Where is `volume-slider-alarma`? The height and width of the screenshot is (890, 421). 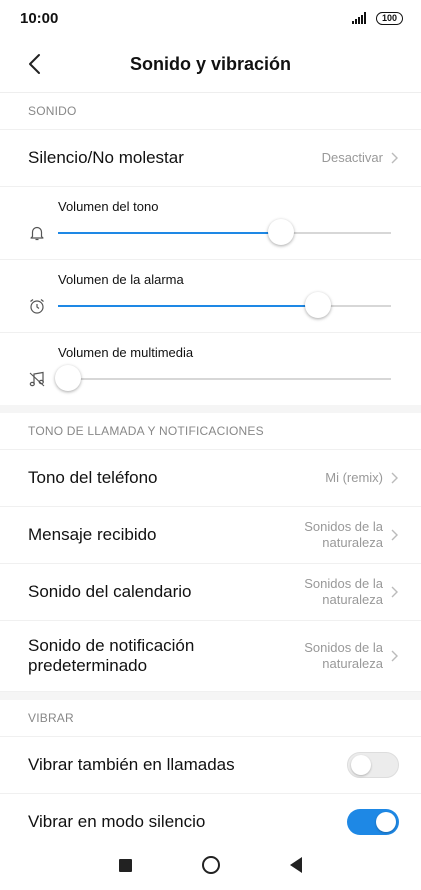 volume-slider-alarma is located at coordinates (224, 305).